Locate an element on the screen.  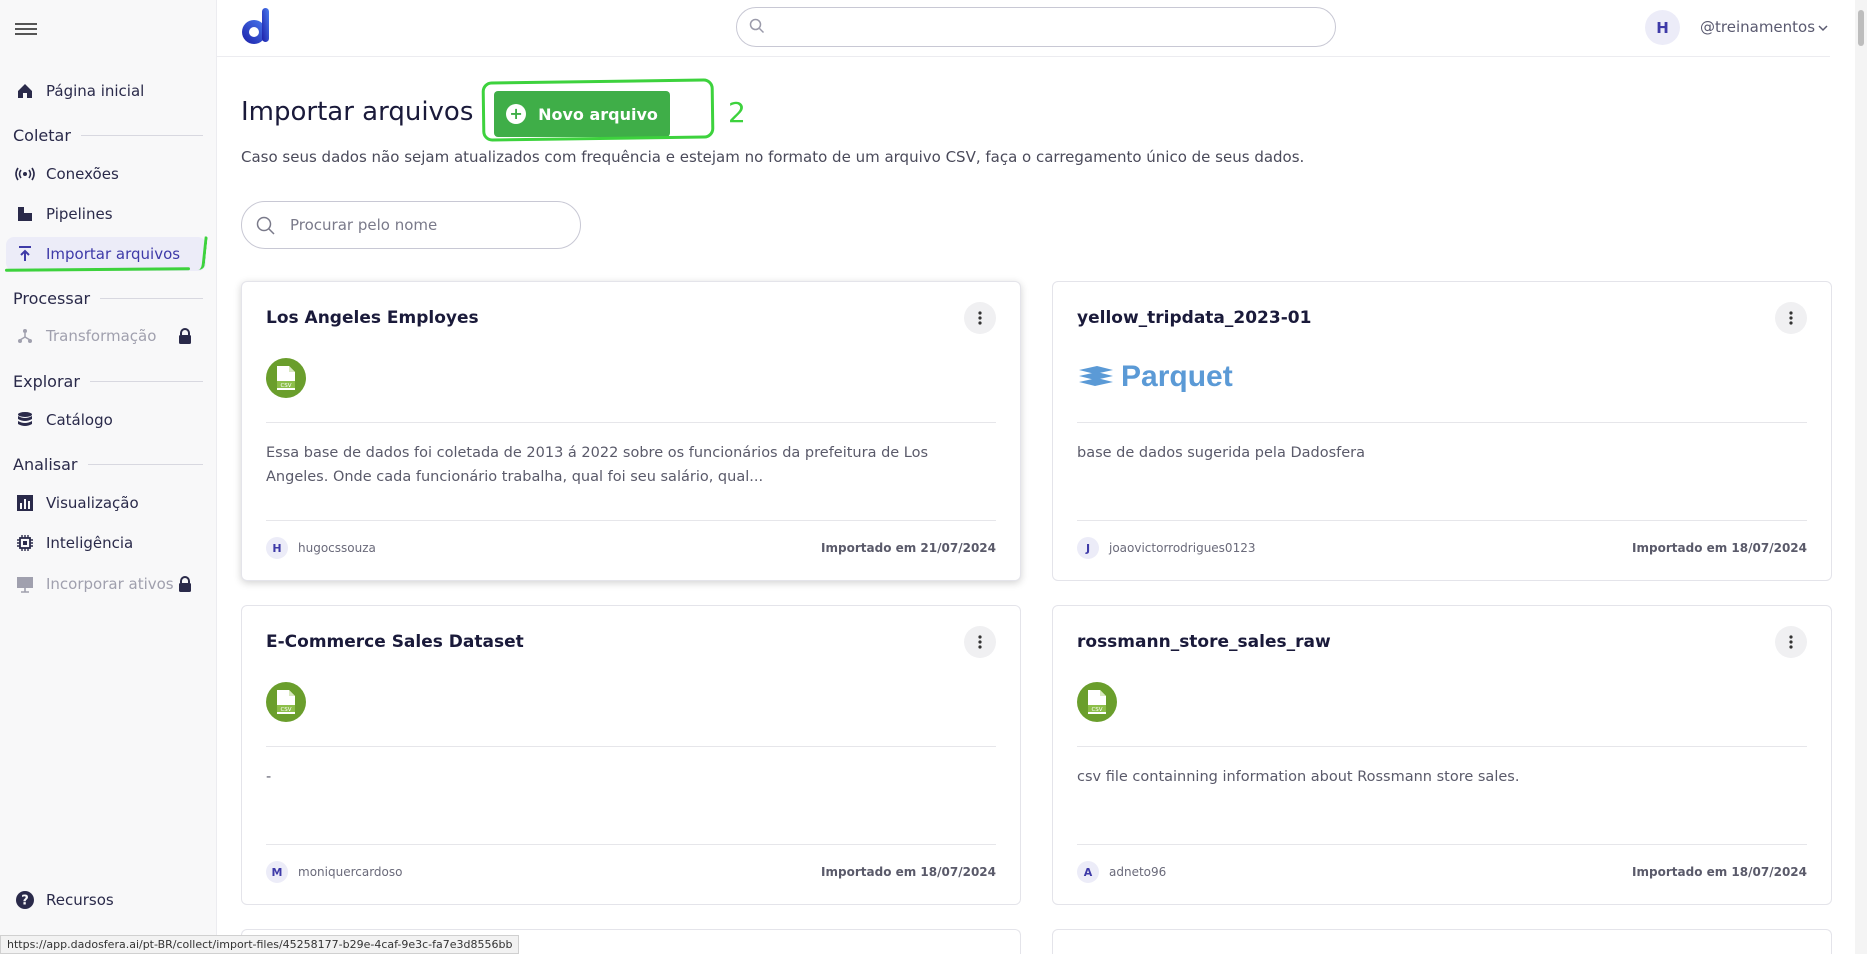
author-name: moniquercardoso is located at coordinates (350, 872).